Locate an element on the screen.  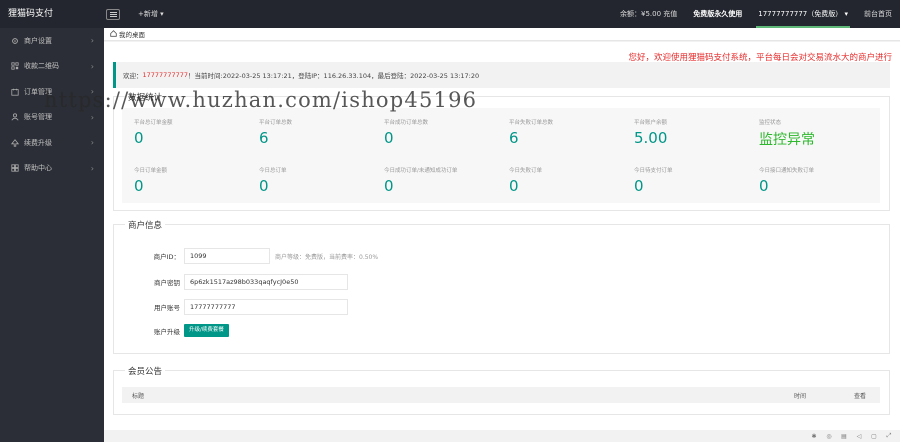
app-logo: 狸猫码支付 is located at coordinates (52, 14).